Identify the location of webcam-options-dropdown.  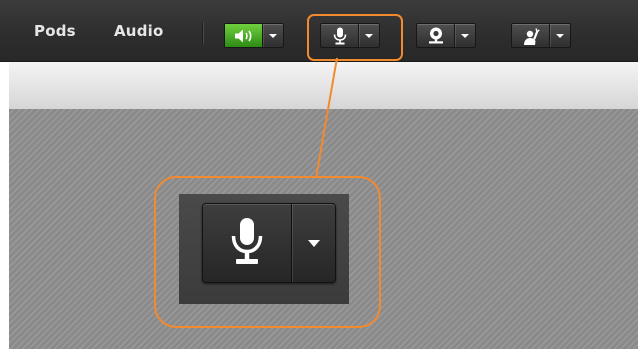
(465, 35).